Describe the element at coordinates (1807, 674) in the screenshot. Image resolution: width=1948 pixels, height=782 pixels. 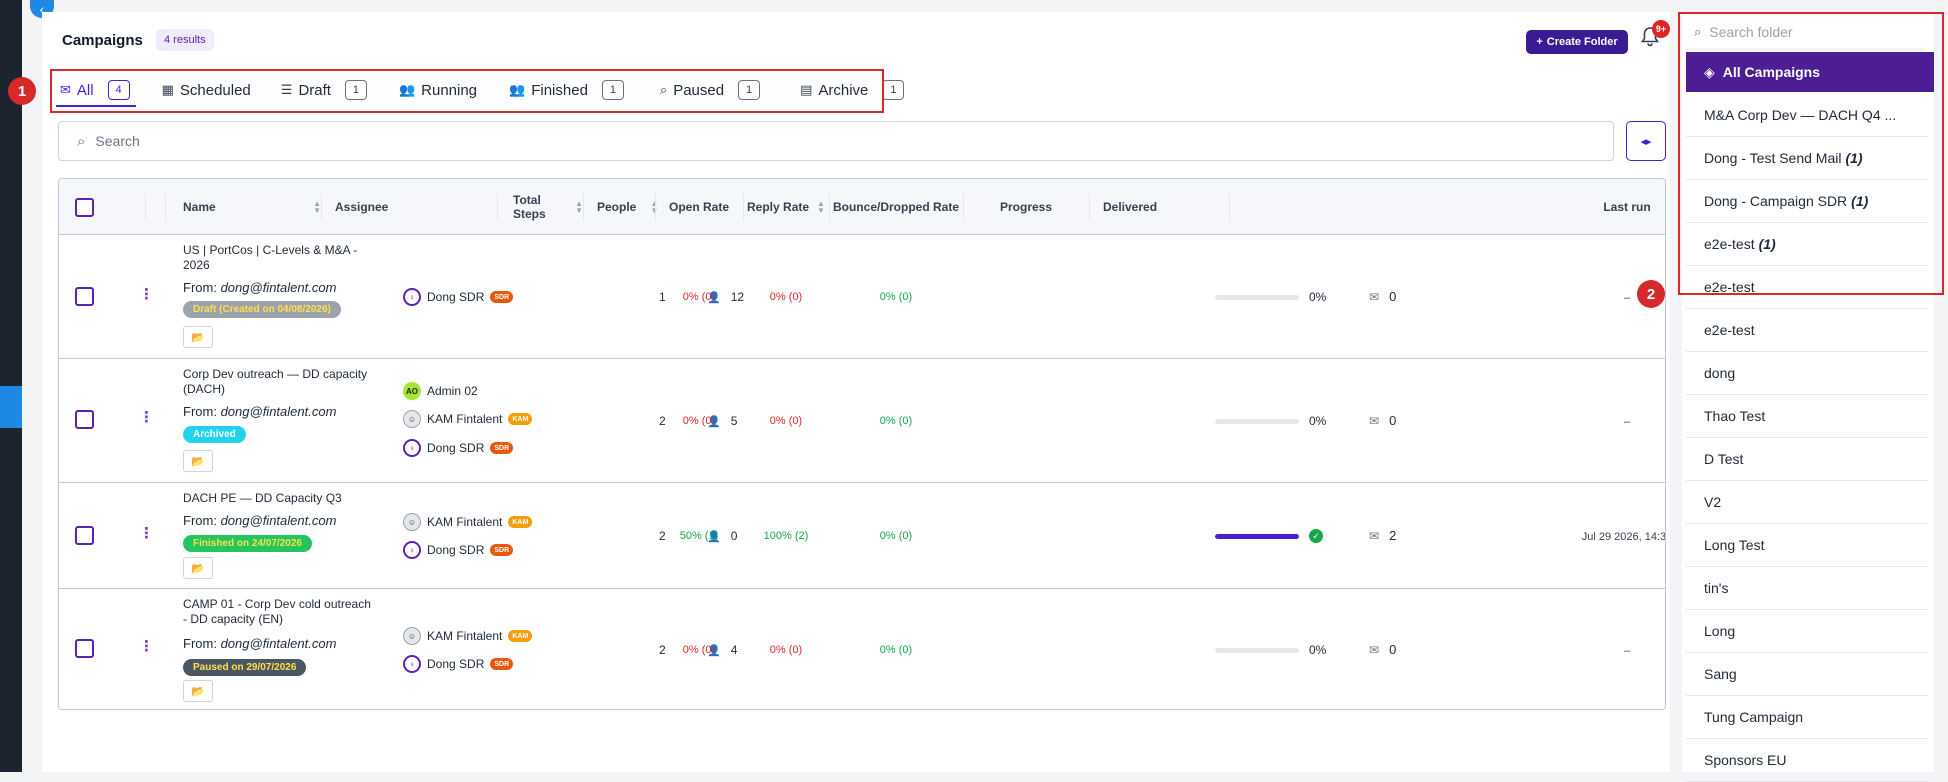
I see `folder-item: Sang` at that location.